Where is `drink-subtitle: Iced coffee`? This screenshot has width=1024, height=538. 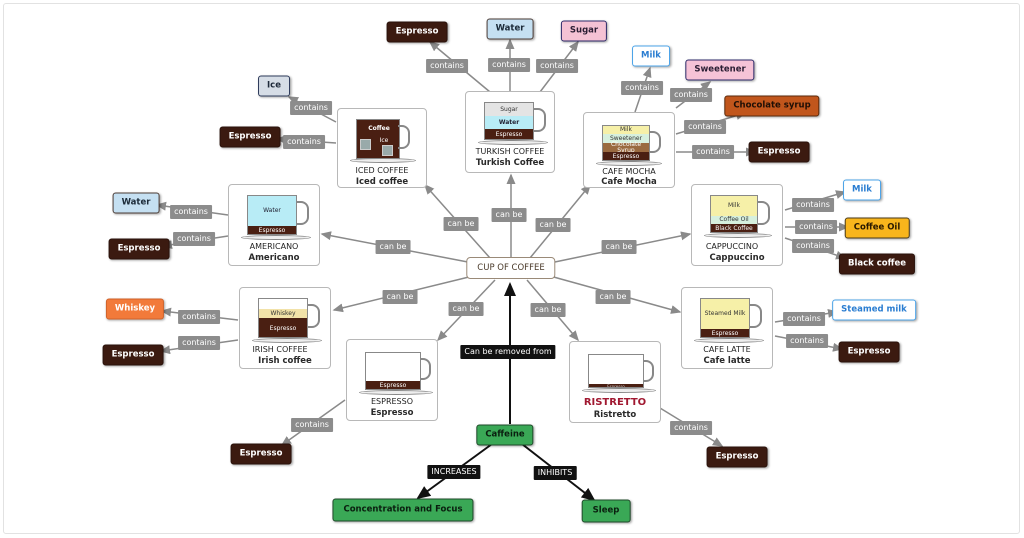 drink-subtitle: Iced coffee is located at coordinates (382, 182).